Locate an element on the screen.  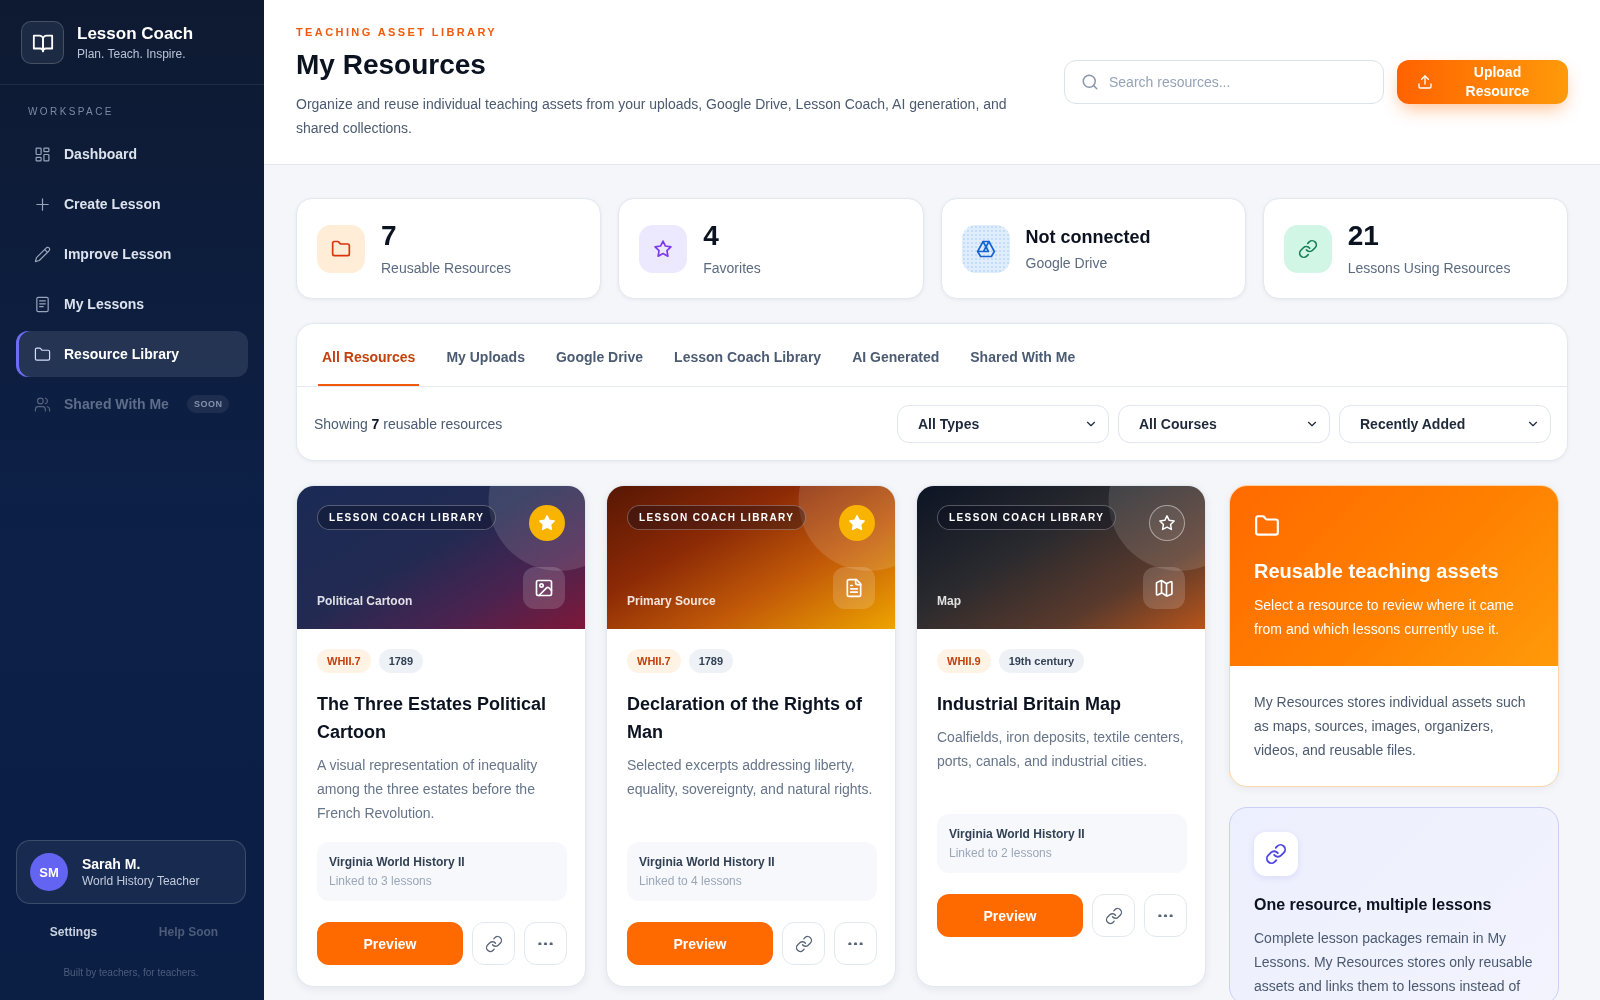
filter-dropdown: All Types is located at coordinates (1003, 423).